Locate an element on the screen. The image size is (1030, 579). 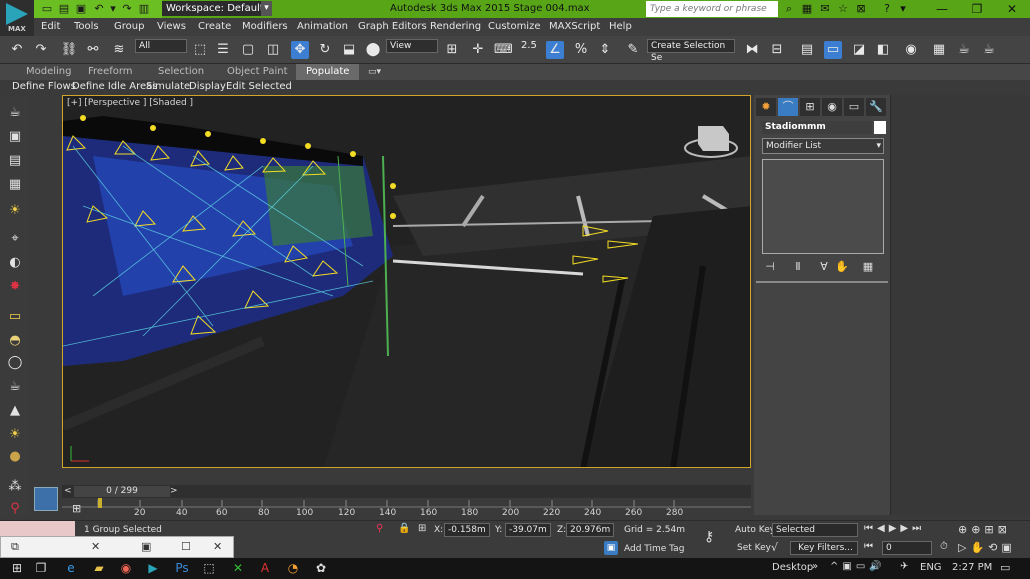
chevron-icon: » is located at coordinates (815, 566).